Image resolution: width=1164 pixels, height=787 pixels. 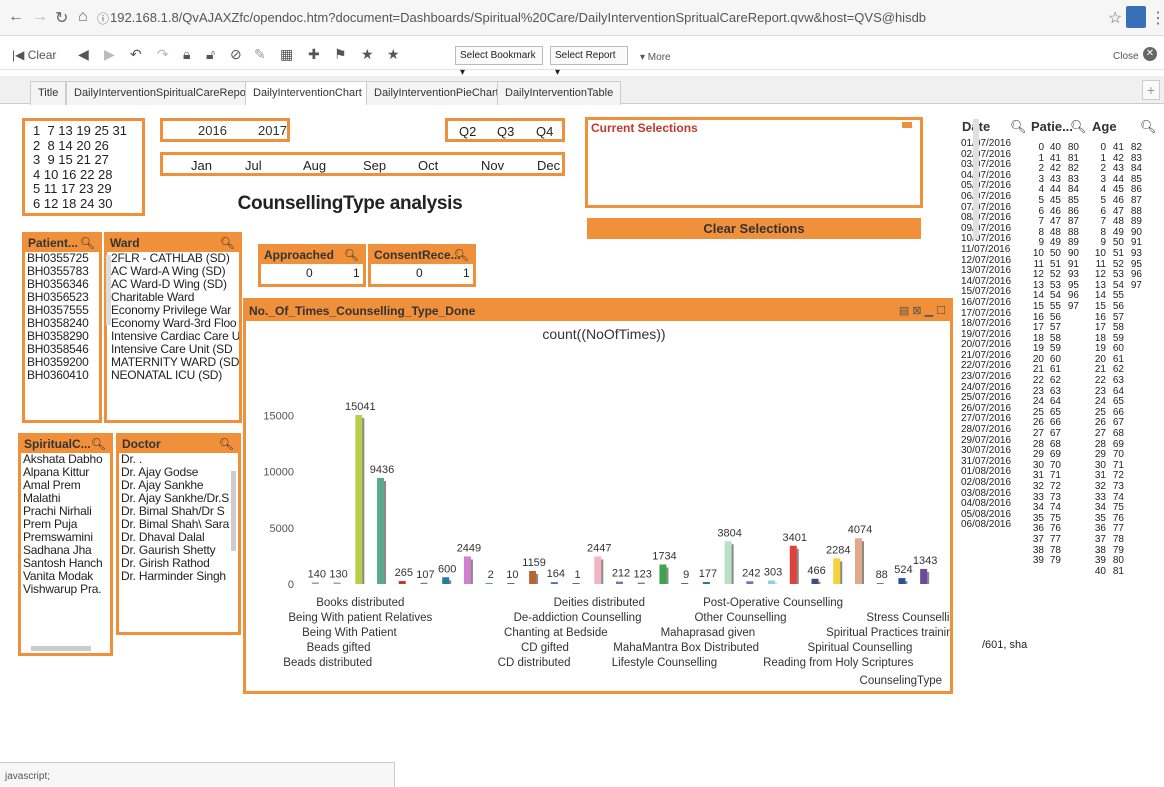 What do you see at coordinates (65, 472) in the screenshot?
I see `spiritual-item: Alpana Kittur` at bounding box center [65, 472].